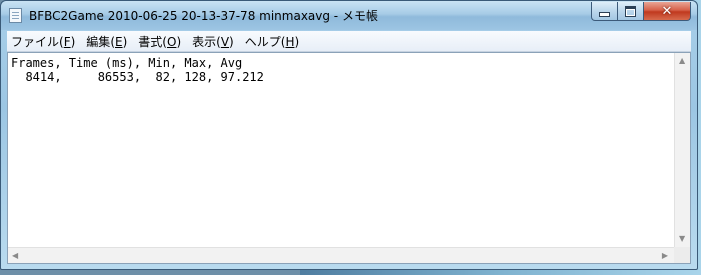  What do you see at coordinates (98, 41) in the screenshot?
I see `menu-edit-label: 編集` at bounding box center [98, 41].